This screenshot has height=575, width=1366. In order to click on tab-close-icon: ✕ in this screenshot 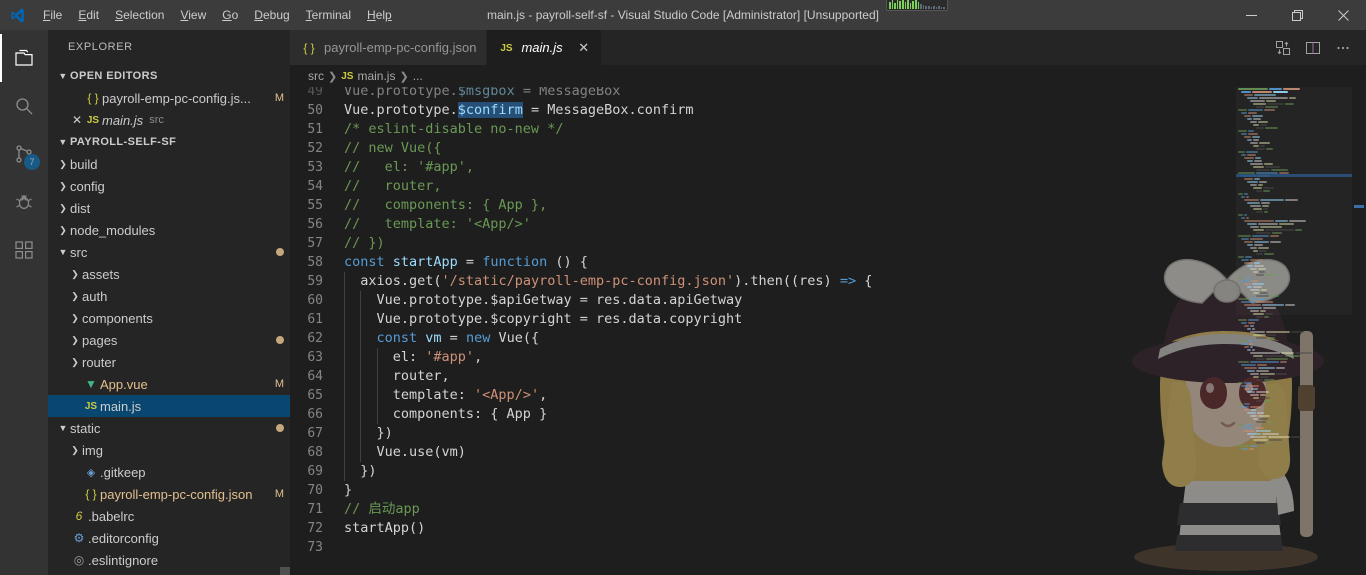, I will do `click(584, 48)`.